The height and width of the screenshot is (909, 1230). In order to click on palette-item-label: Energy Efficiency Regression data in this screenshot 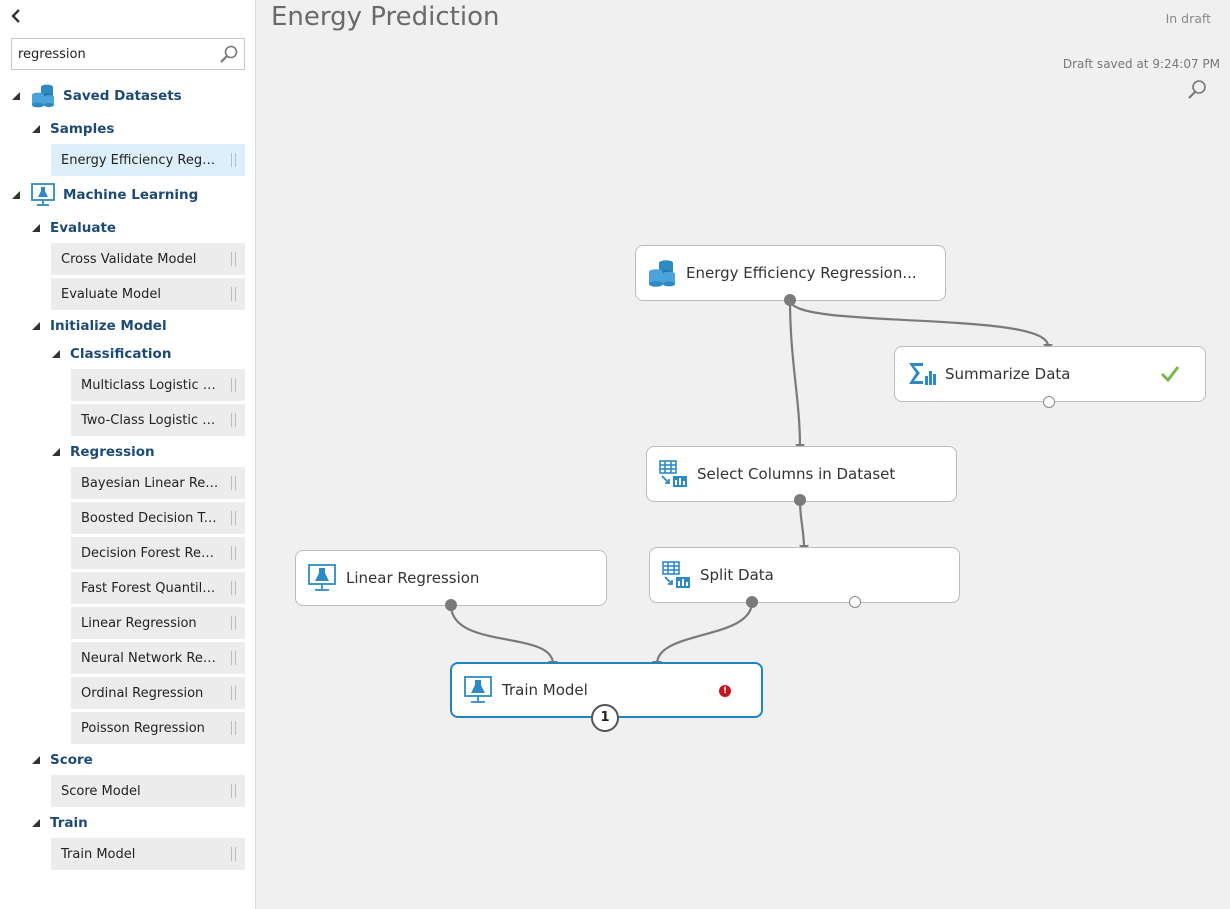, I will do `click(140, 160)`.